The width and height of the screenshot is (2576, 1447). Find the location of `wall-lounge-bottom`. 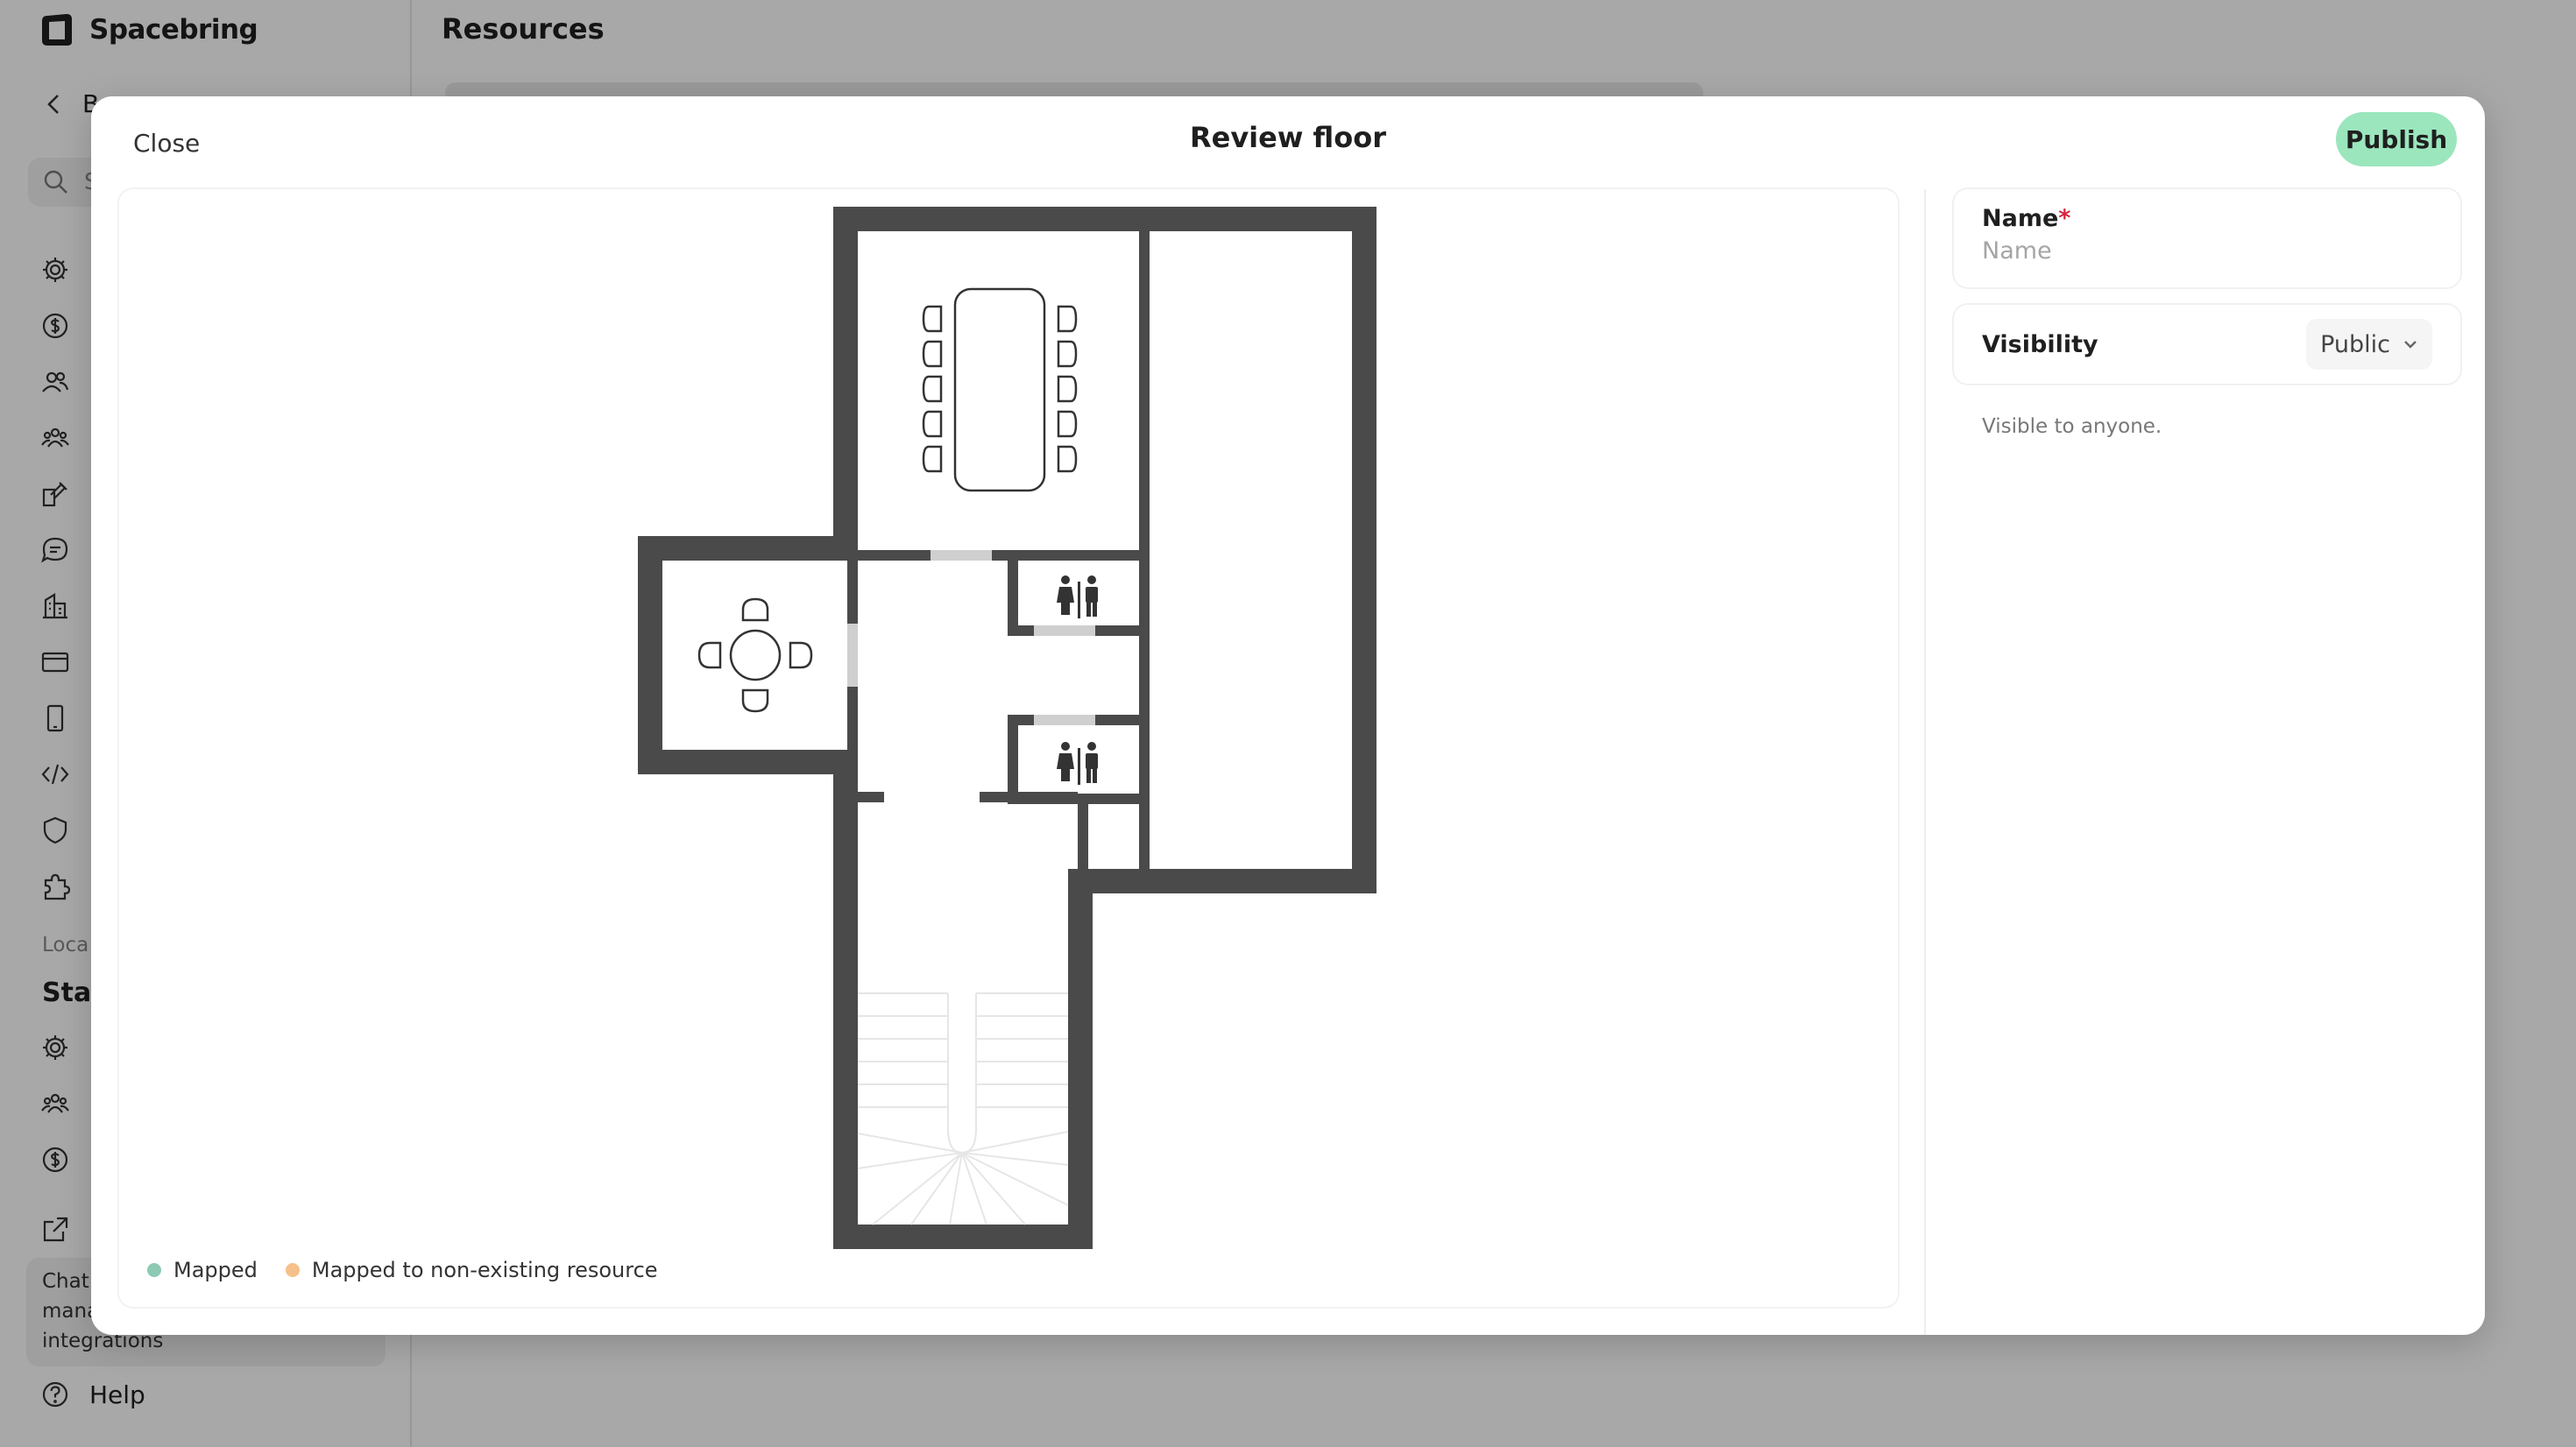

wall-lounge-bottom is located at coordinates (748, 762).